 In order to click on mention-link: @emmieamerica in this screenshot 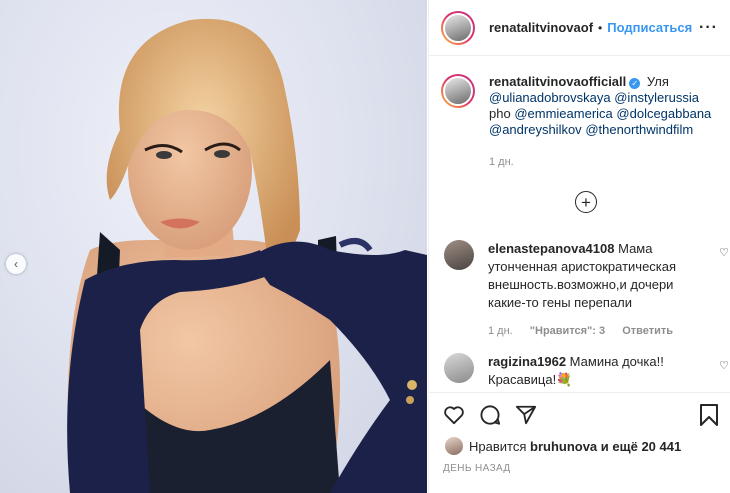, I will do `click(563, 113)`.